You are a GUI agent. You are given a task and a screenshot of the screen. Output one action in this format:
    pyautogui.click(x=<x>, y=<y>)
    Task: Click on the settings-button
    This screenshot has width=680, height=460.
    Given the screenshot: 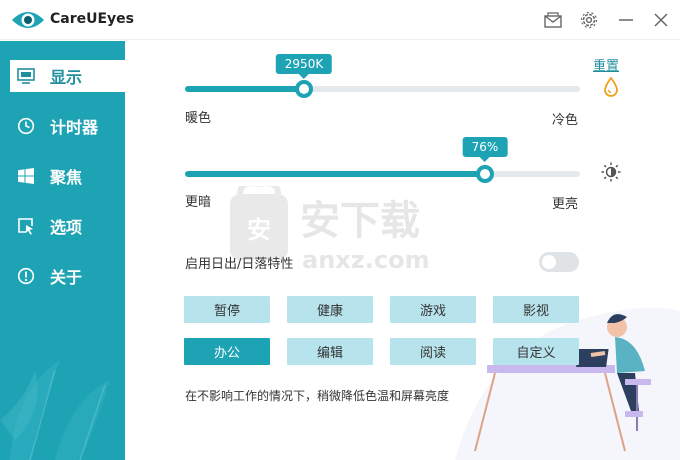 What is the action you would take?
    pyautogui.click(x=589, y=20)
    